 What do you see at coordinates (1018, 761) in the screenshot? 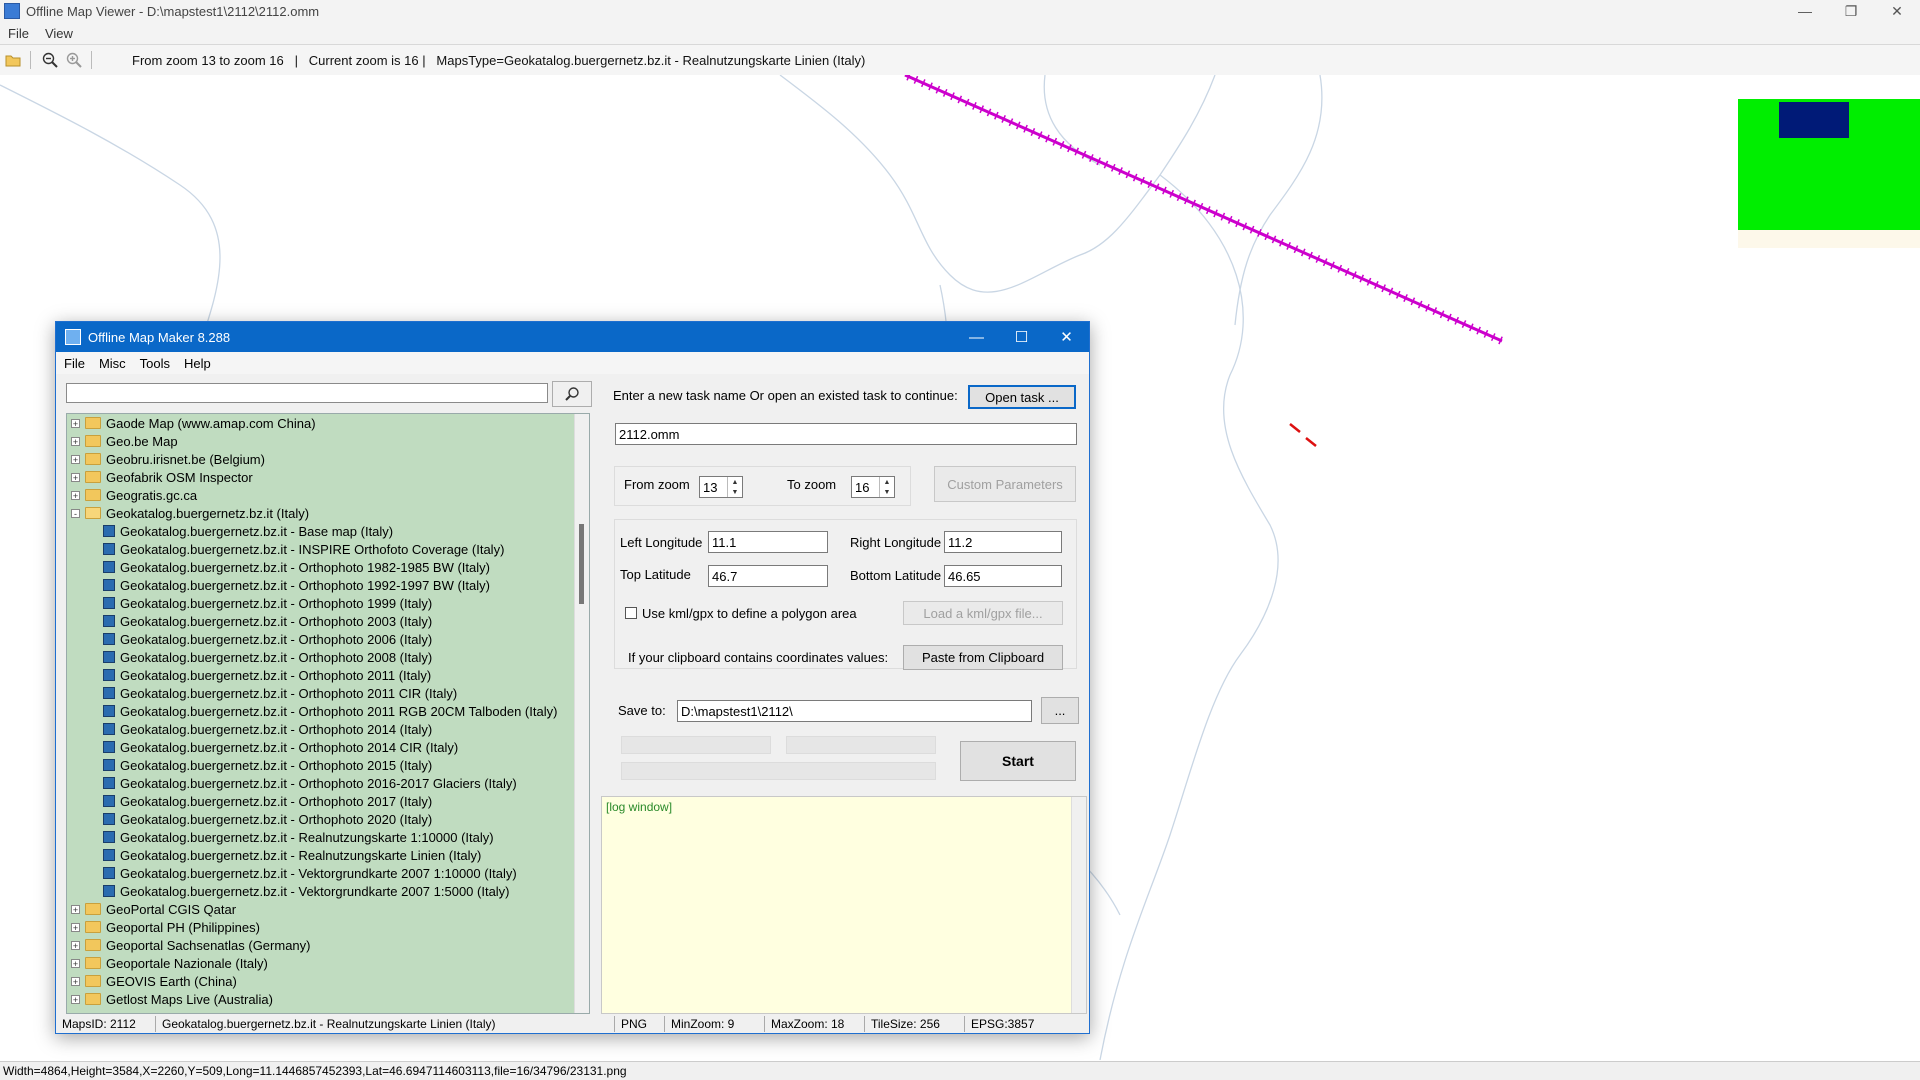
I see `start-button: Start` at bounding box center [1018, 761].